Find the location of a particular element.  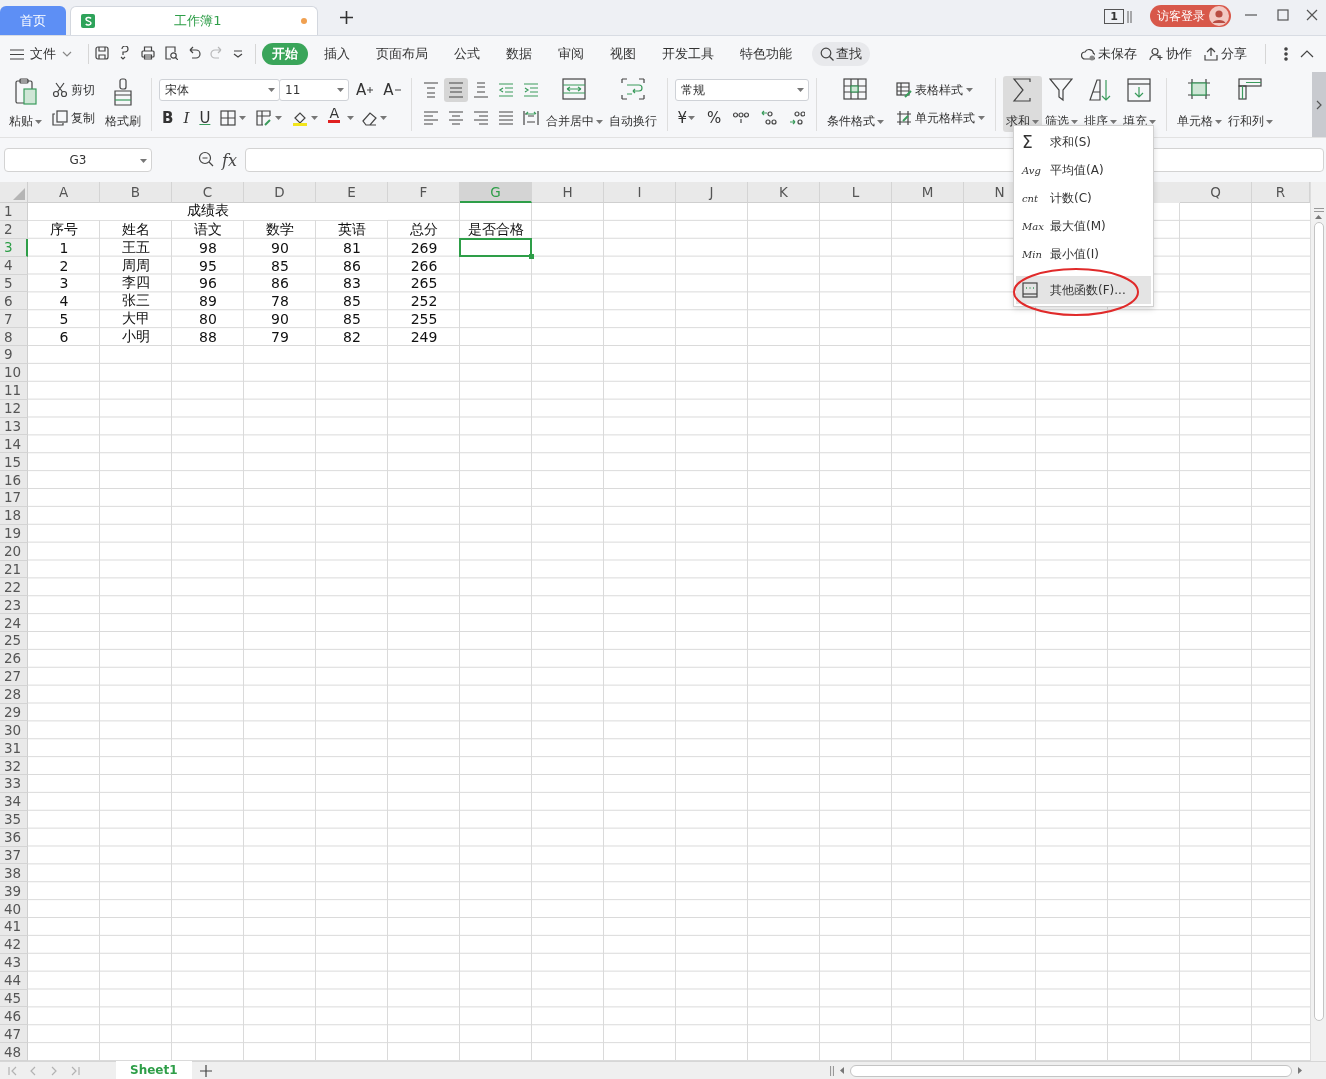

row-header: 39 is located at coordinates (14, 891).